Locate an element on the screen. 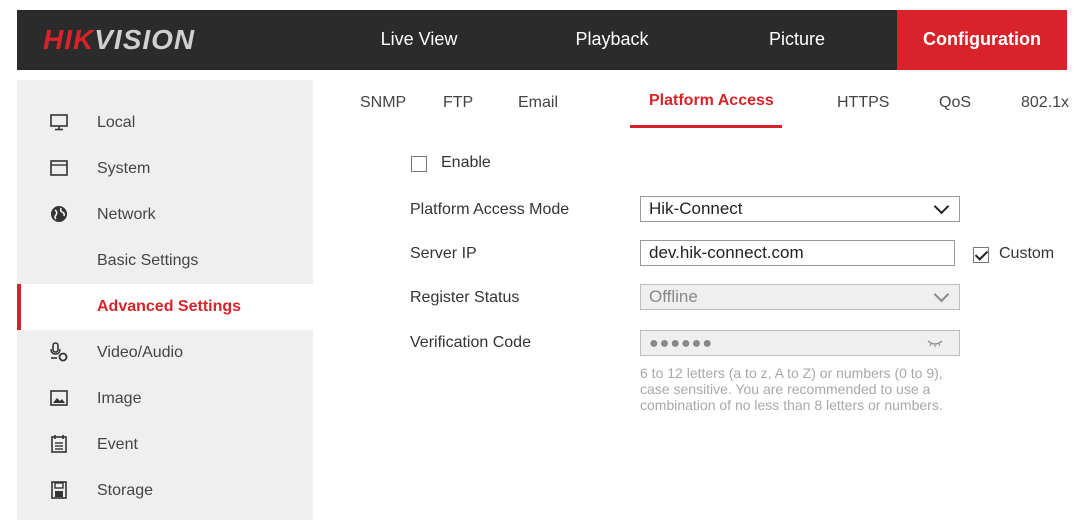 The width and height of the screenshot is (1082, 520). tab-snmp: SNMP is located at coordinates (383, 103).